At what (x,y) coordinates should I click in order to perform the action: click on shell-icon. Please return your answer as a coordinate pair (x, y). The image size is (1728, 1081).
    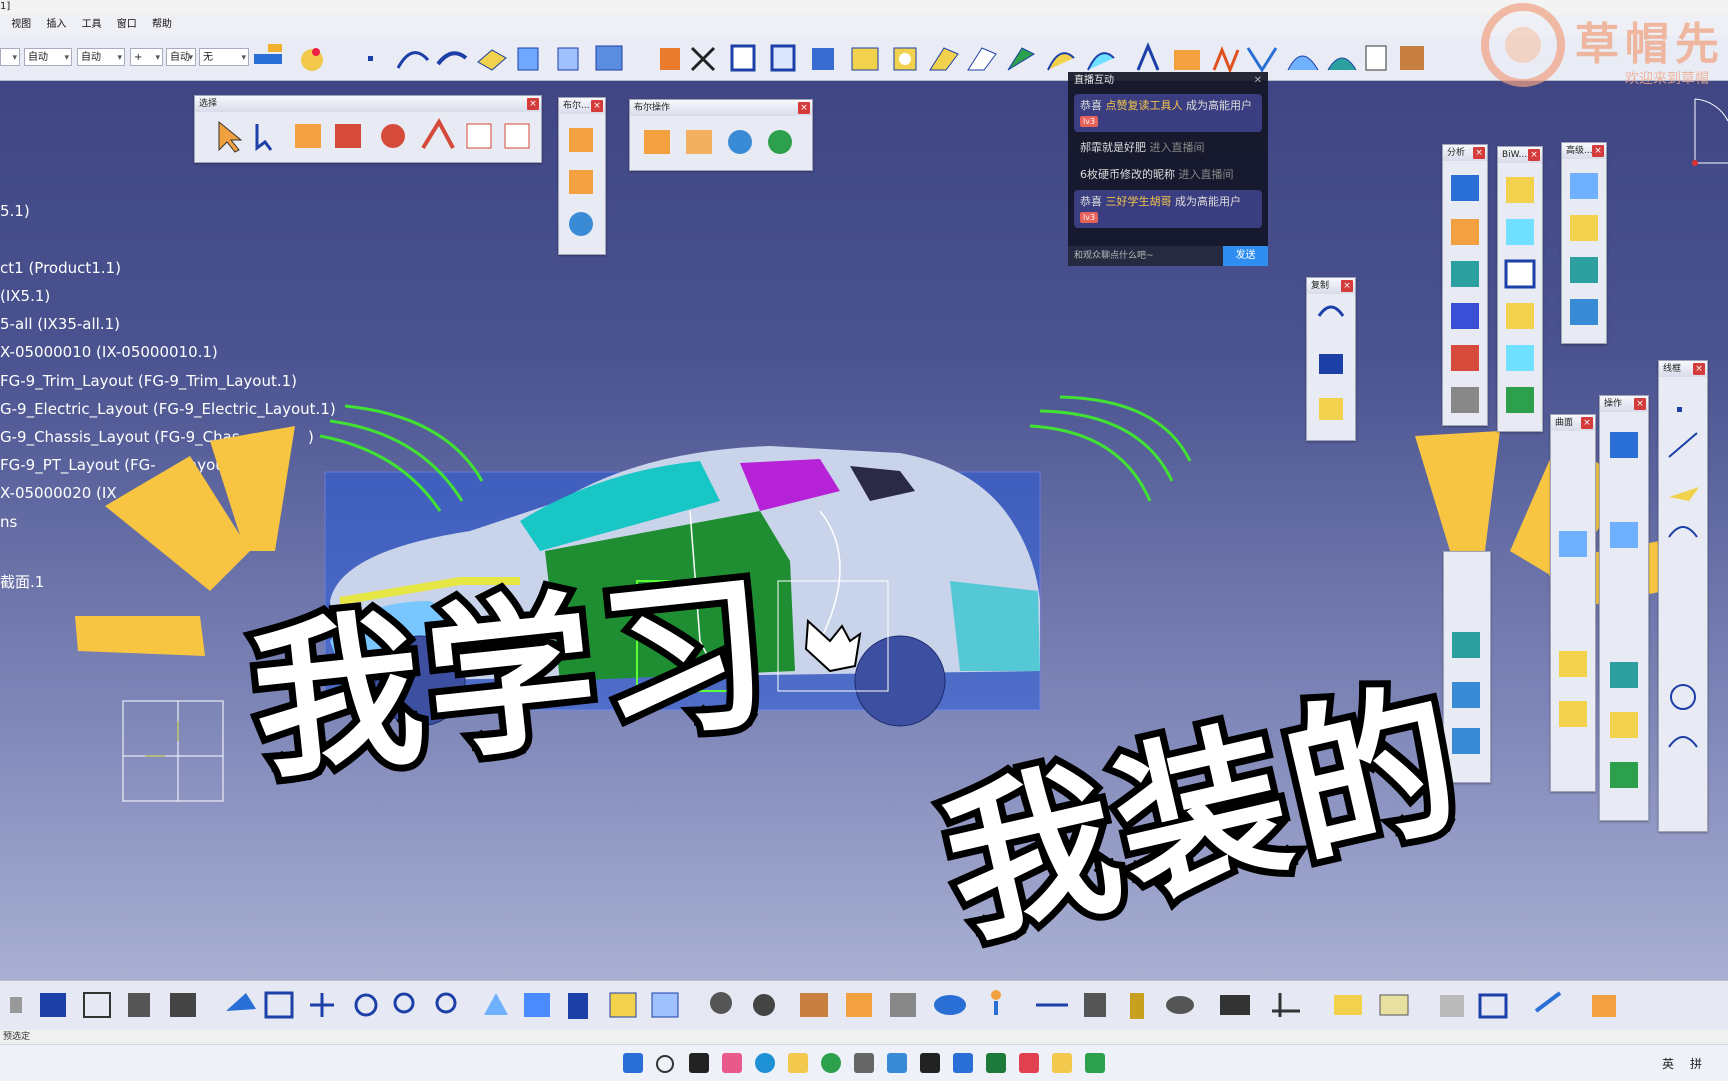
    Looking at the image, I should click on (1303, 63).